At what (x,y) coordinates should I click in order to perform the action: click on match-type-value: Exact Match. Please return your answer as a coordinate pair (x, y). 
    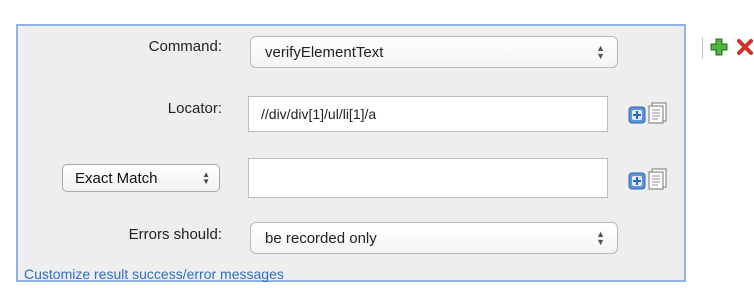
    Looking at the image, I should click on (116, 178).